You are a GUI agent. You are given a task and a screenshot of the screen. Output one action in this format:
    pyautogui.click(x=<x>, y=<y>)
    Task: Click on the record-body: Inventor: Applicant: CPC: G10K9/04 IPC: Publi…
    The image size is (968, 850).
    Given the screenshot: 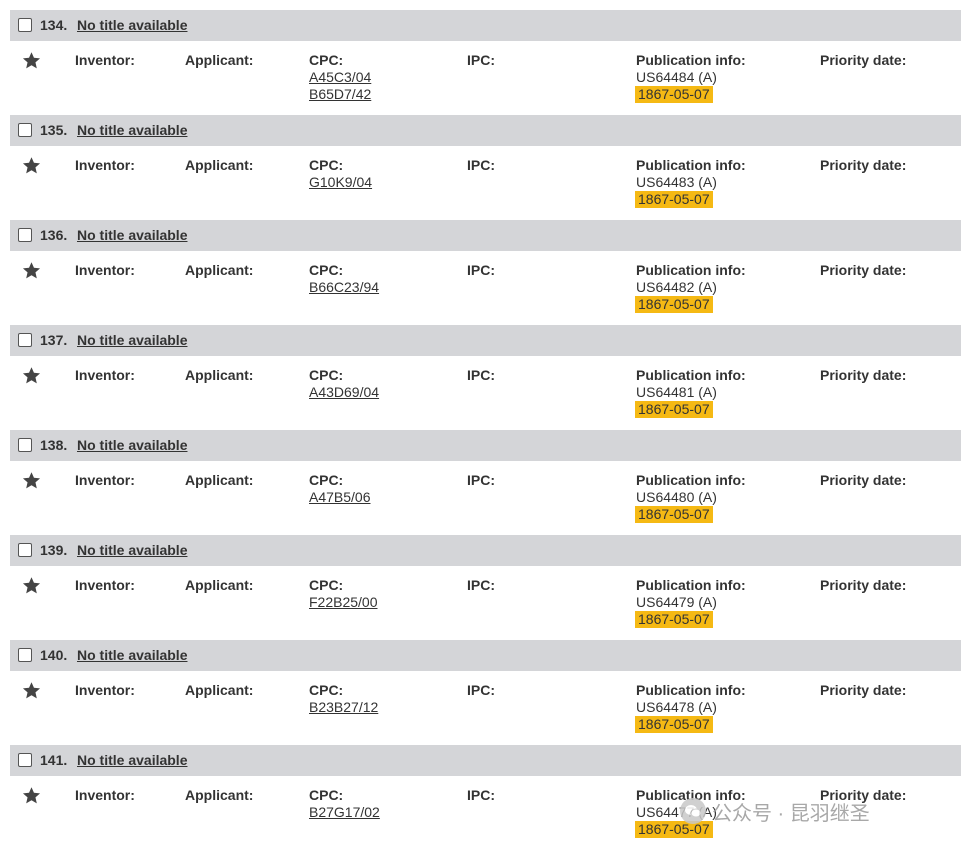 What is the action you would take?
    pyautogui.click(x=485, y=183)
    